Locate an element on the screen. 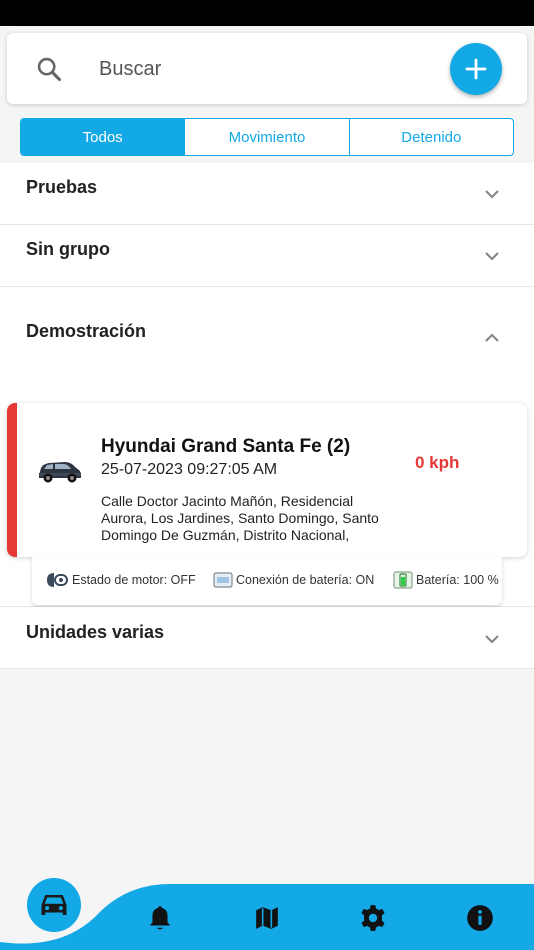 Image resolution: width=534 pixels, height=950 pixels. group-pruebas: Pruebas is located at coordinates (267, 194).